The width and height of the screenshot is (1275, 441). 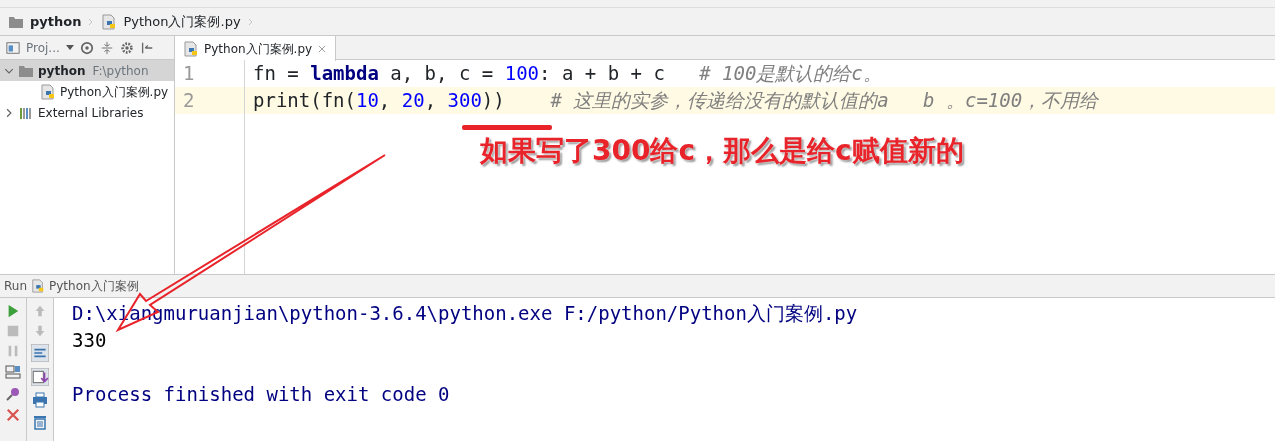 I want to click on panel-icon, so click(x=13, y=47).